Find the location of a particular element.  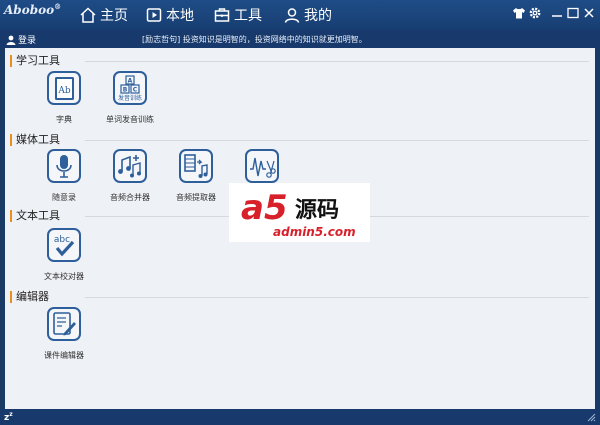

svg-text: 源码 is located at coordinates (317, 210).